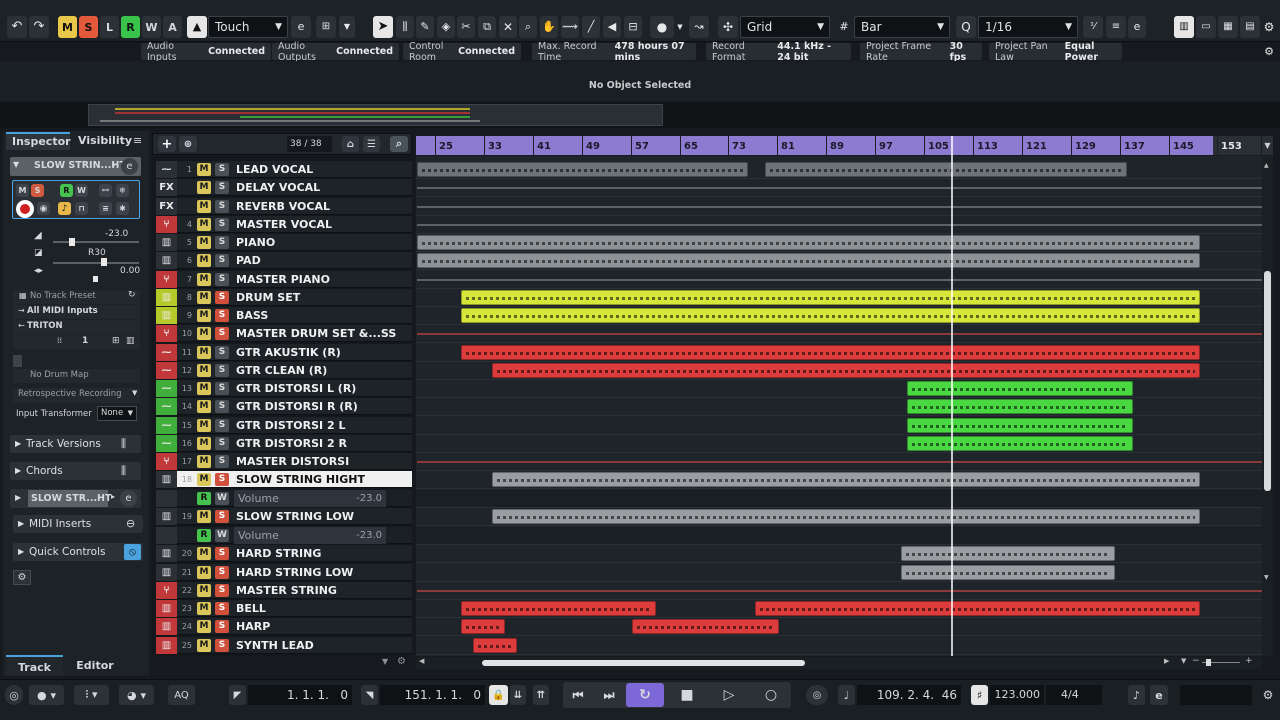  Describe the element at coordinates (487, 27) in the screenshot. I see `glue-tool-icon: ⧉` at that location.